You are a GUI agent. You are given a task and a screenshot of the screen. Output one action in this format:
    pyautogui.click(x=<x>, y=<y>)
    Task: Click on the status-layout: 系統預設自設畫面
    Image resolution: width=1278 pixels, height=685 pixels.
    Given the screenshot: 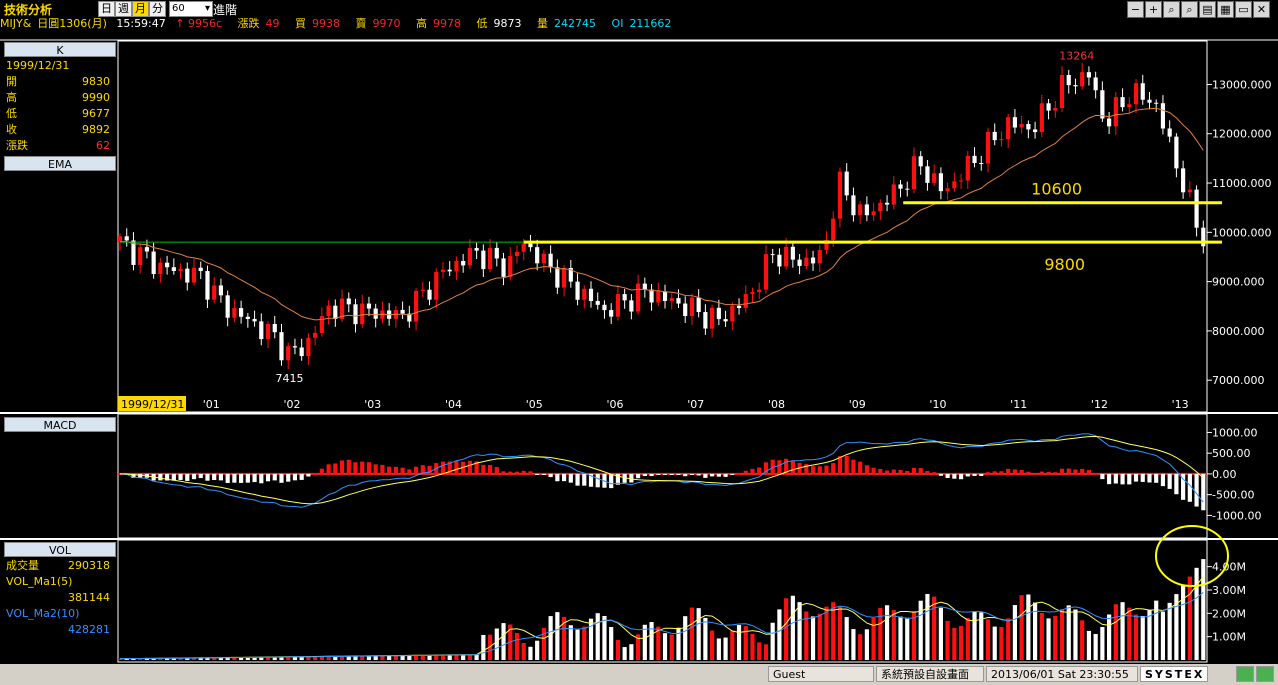 What is the action you would take?
    pyautogui.click(x=930, y=674)
    